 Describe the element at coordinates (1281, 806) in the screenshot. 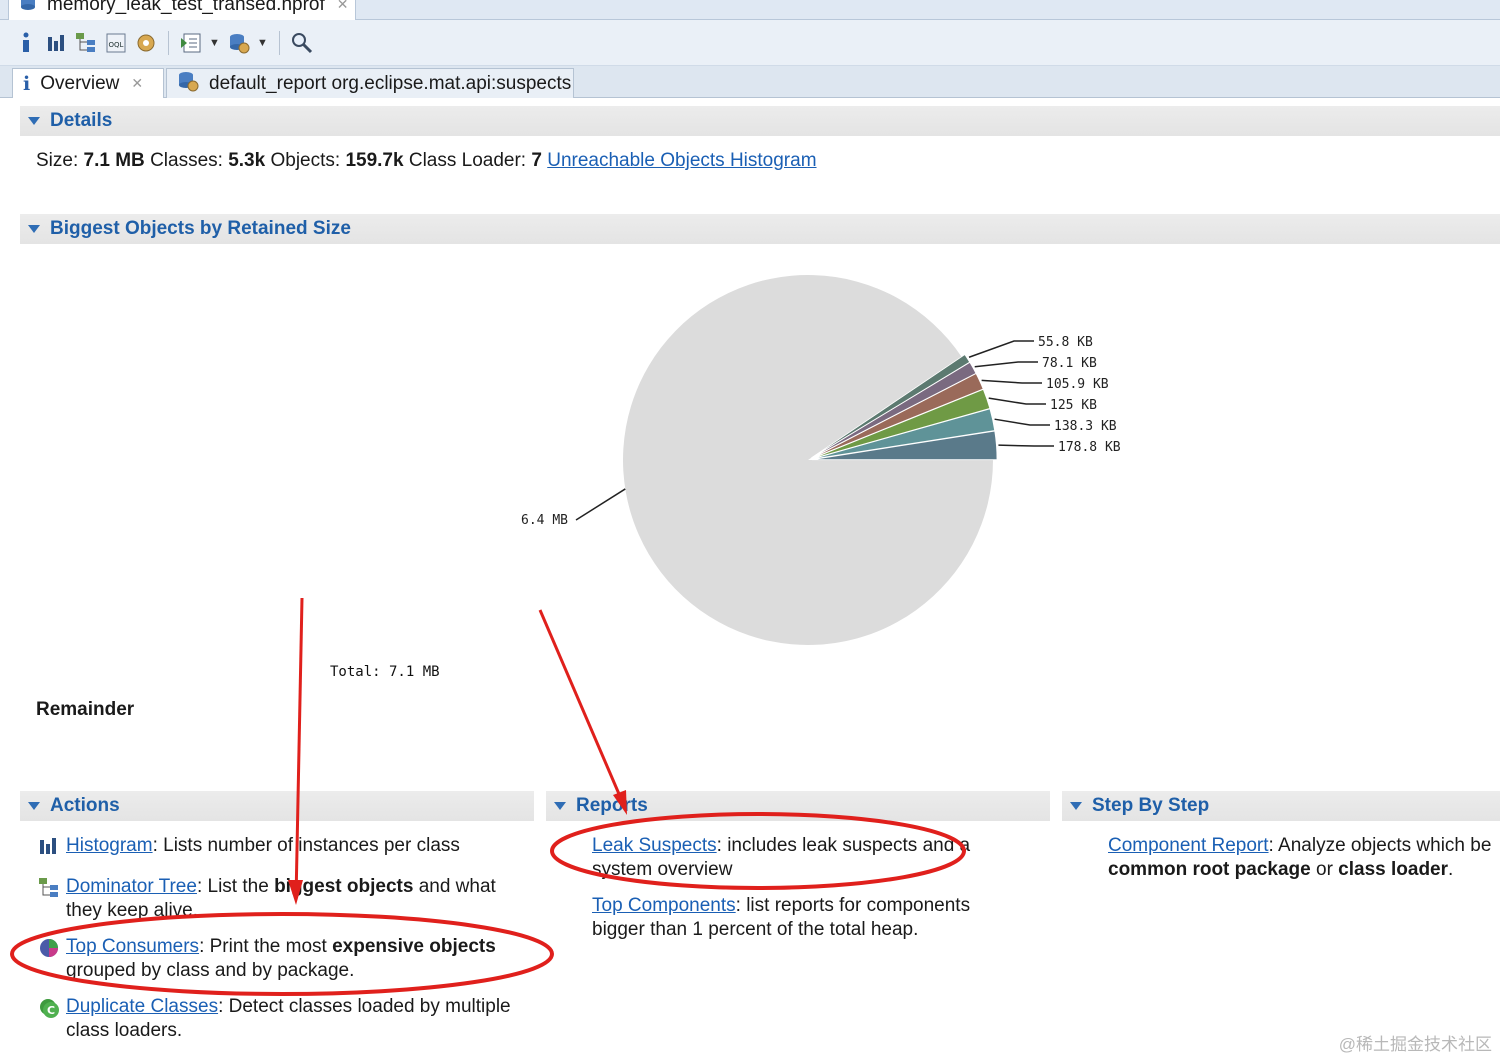

I see `step-by-step-section-header: Step By Step` at that location.